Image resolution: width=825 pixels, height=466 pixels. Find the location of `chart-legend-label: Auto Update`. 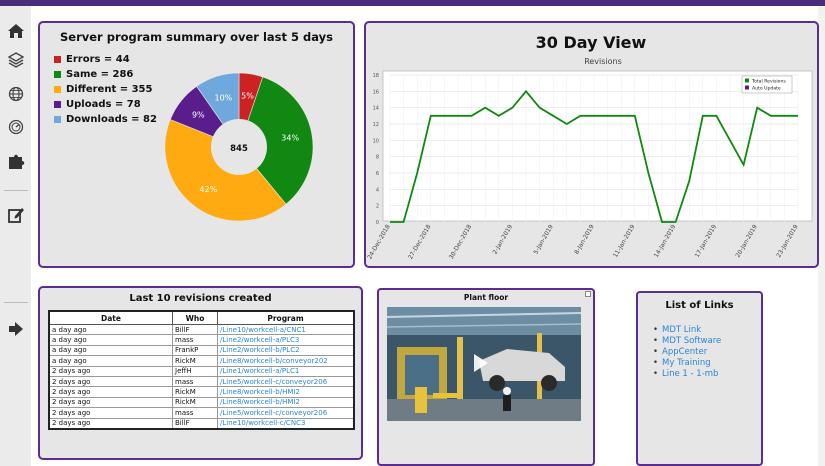

chart-legend-label: Auto Update is located at coordinates (766, 89).